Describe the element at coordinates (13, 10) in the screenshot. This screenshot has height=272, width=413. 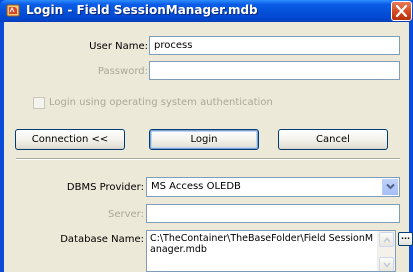
I see `access-db-icon` at that location.